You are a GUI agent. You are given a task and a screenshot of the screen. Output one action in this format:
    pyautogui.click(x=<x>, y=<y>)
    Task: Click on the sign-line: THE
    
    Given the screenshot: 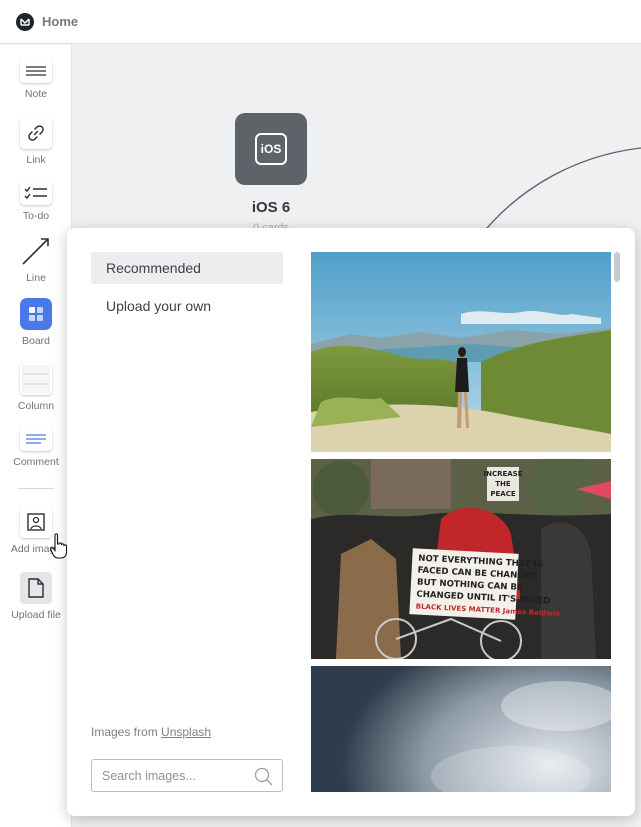 What is the action you would take?
    pyautogui.click(x=503, y=484)
    